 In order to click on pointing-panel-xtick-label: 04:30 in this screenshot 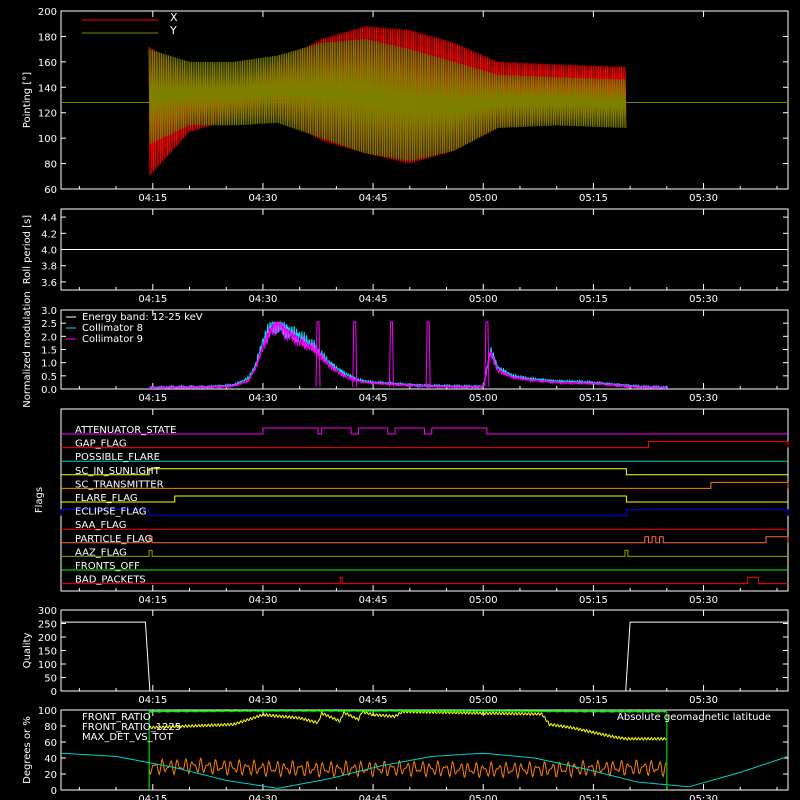, I will do `click(263, 198)`.